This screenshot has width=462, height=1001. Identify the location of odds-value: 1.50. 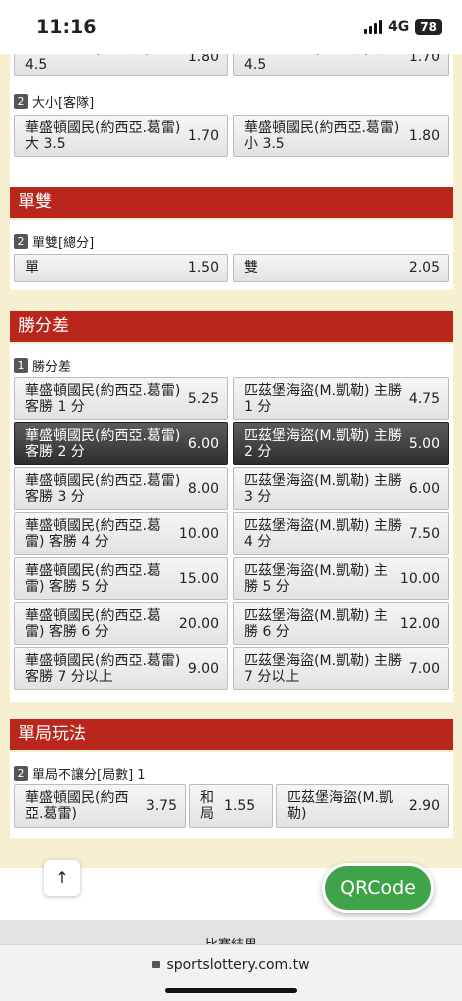
(203, 268).